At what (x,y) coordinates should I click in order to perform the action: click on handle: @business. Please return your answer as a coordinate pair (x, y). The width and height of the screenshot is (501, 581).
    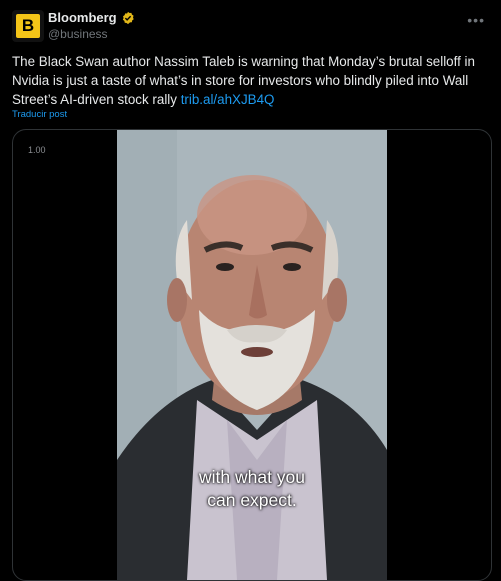
    Looking at the image, I should click on (78, 34).